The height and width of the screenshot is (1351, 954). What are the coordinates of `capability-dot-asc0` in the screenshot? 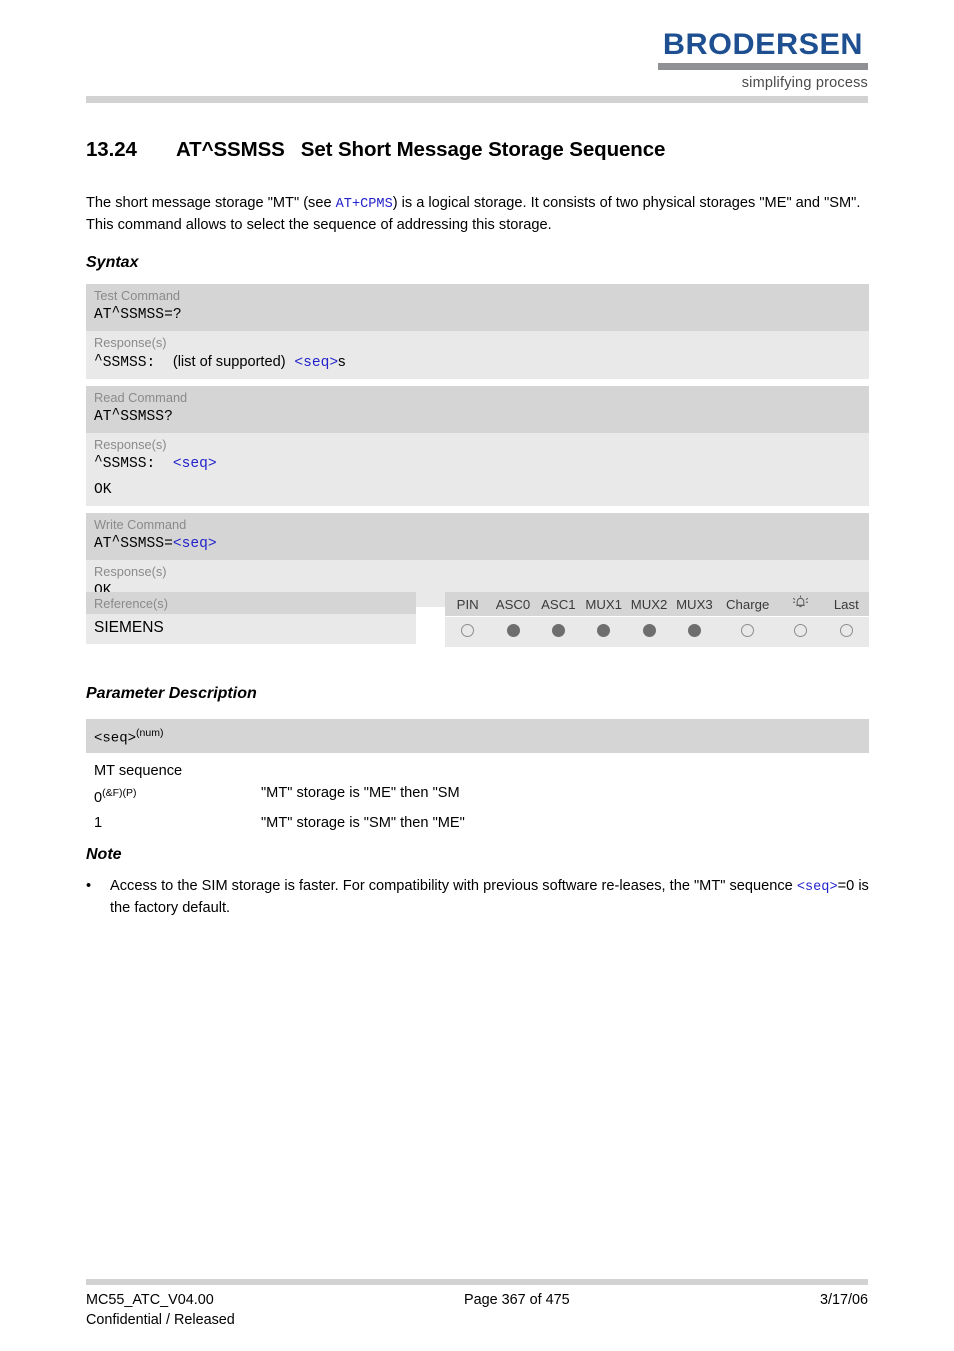 It's located at (512, 632).